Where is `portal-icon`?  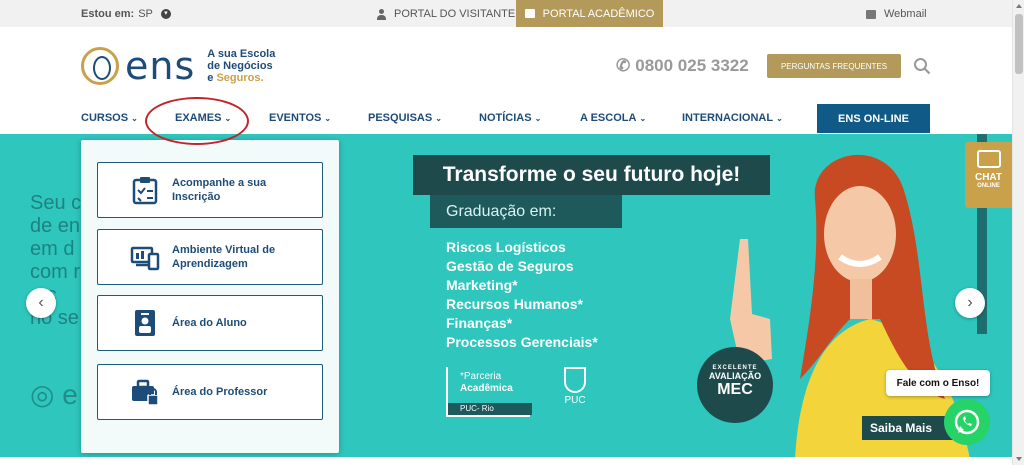 portal-icon is located at coordinates (529, 13).